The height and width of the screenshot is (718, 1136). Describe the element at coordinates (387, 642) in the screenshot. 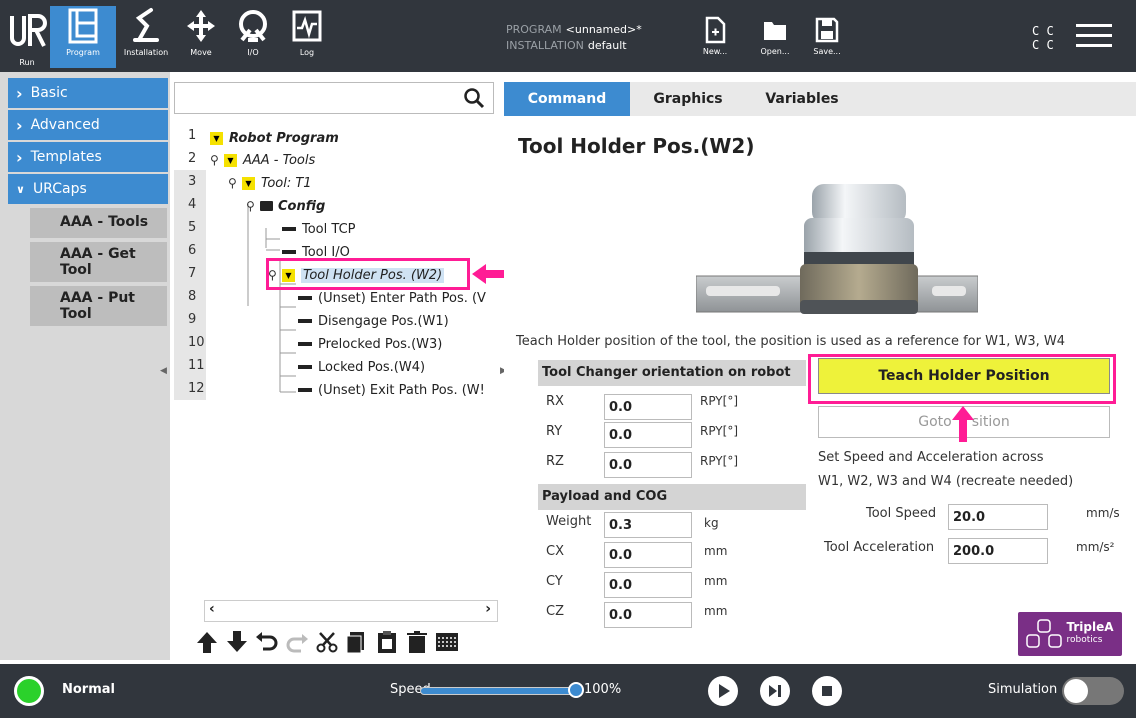

I see `paste-icon` at that location.